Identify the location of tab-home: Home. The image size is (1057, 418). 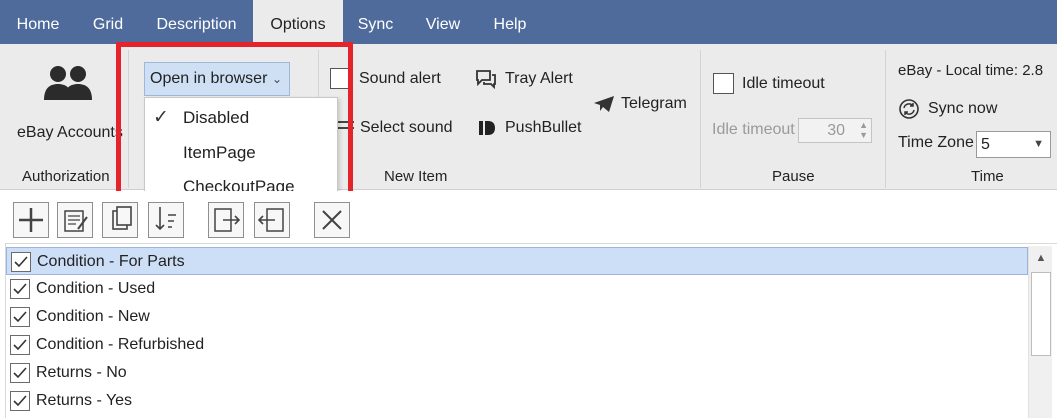
(38, 22).